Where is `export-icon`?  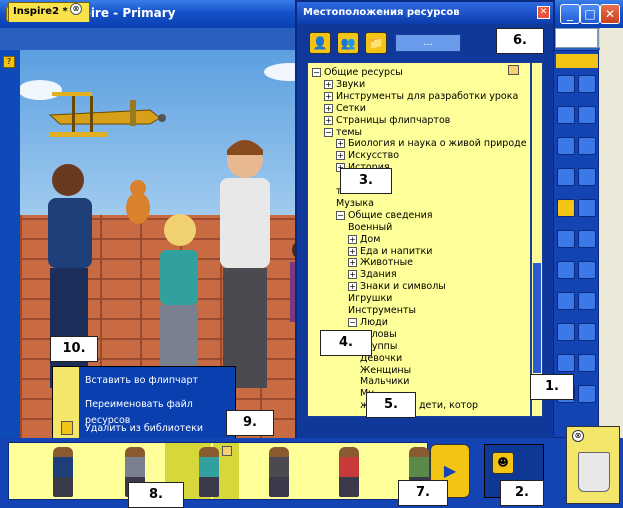 export-icon is located at coordinates (587, 146).